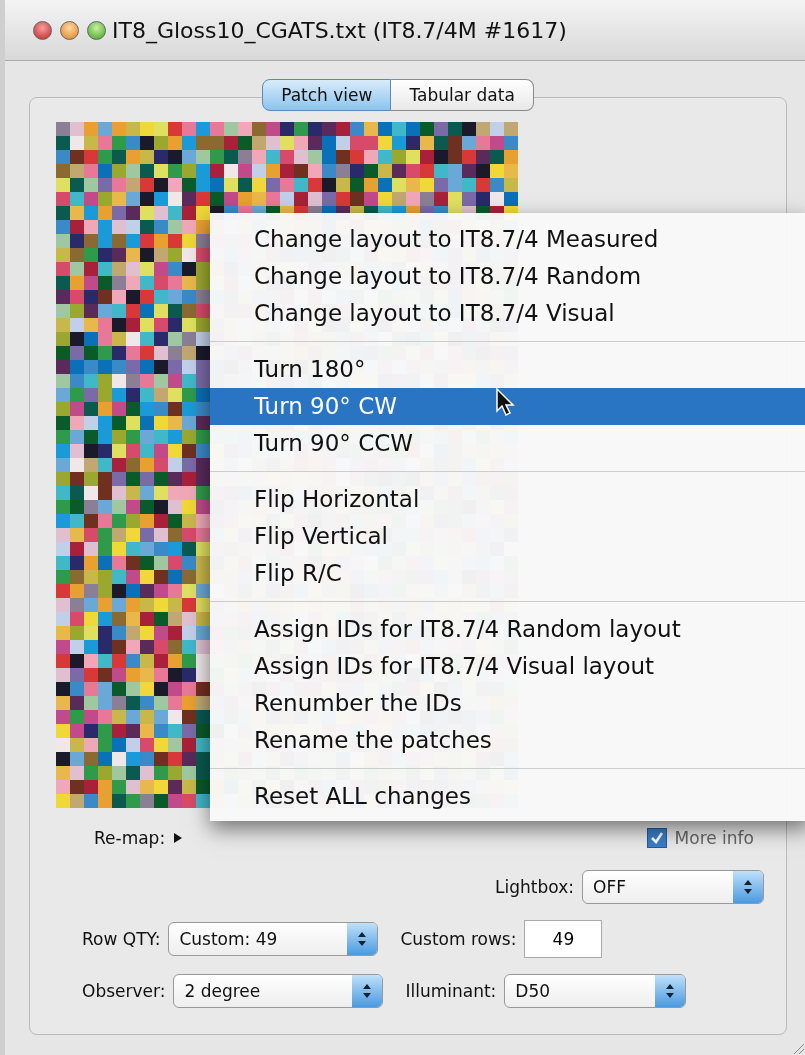  Describe the element at coordinates (563, 939) in the screenshot. I see `custom-rows-field: 49` at that location.